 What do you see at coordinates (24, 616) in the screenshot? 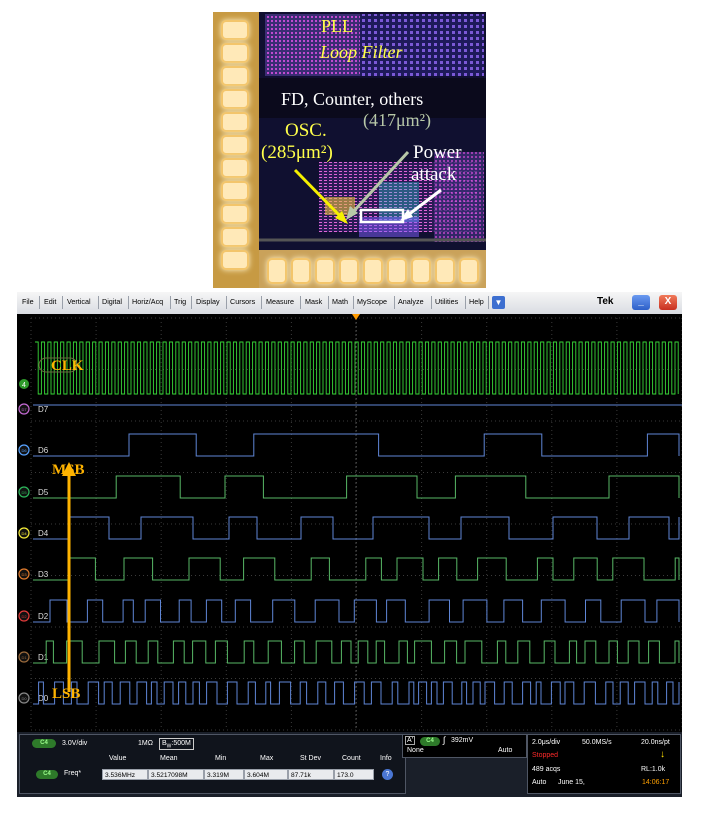
I see `channel-badge-text: D2` at bounding box center [24, 616].